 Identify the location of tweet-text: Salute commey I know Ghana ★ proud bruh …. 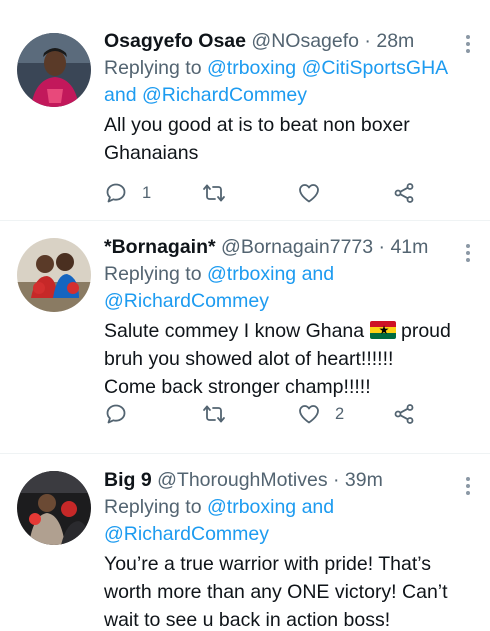
(290, 359).